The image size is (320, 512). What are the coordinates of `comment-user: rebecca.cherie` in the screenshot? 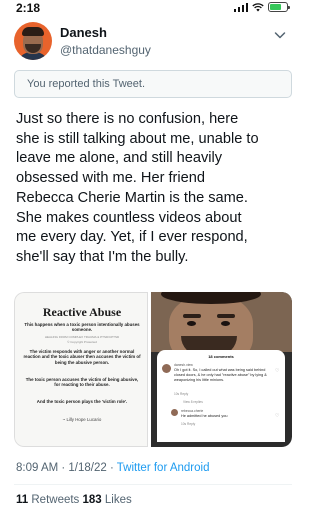 It's located at (192, 411).